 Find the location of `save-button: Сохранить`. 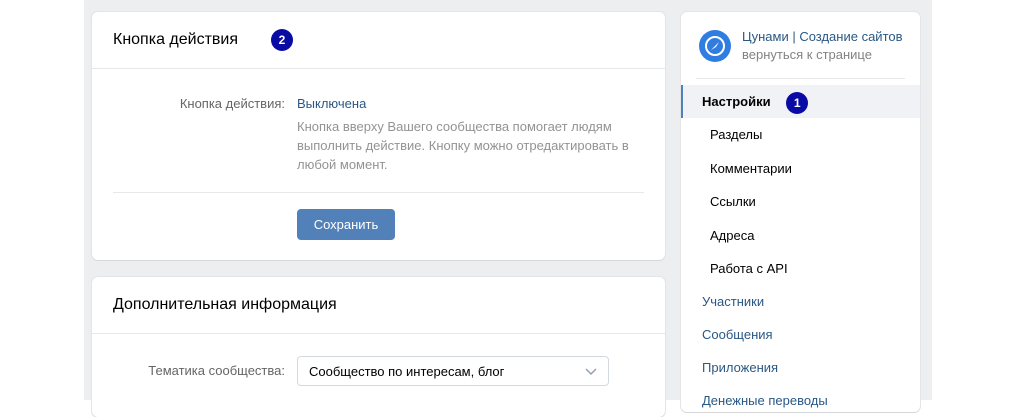

save-button: Сохранить is located at coordinates (346, 224).